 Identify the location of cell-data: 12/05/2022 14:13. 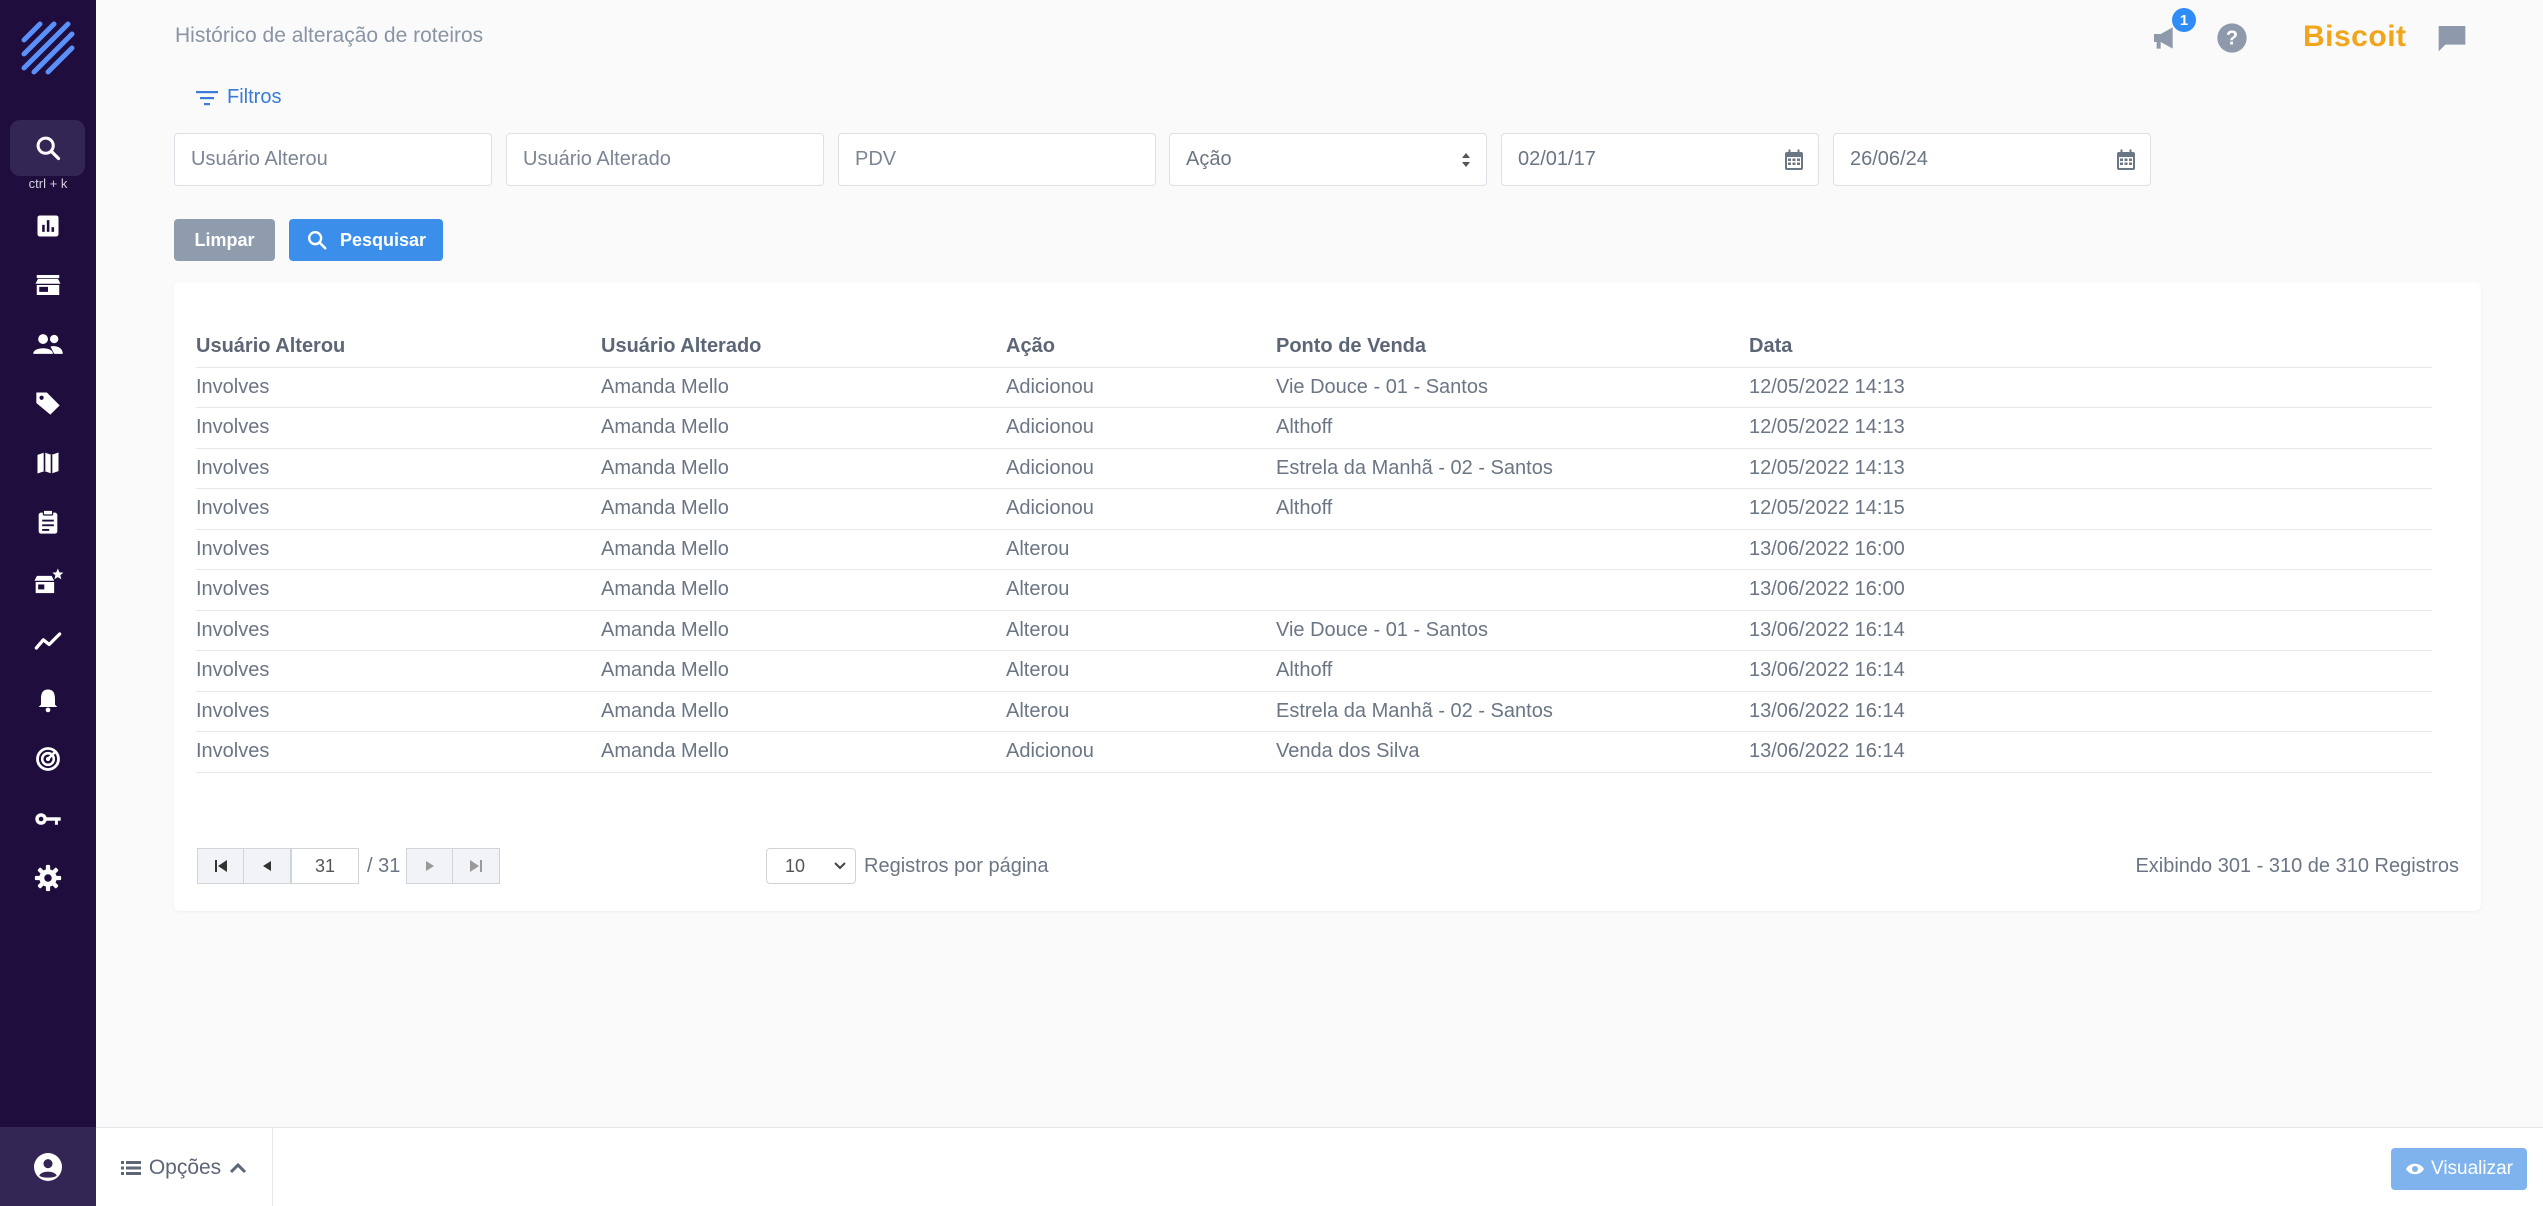
(2090, 428).